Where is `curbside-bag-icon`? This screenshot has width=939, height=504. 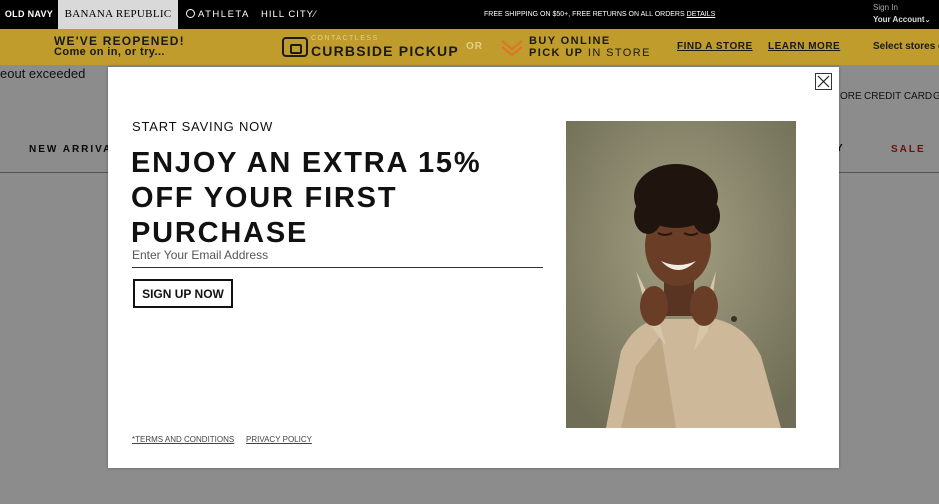
curbside-bag-icon is located at coordinates (295, 47).